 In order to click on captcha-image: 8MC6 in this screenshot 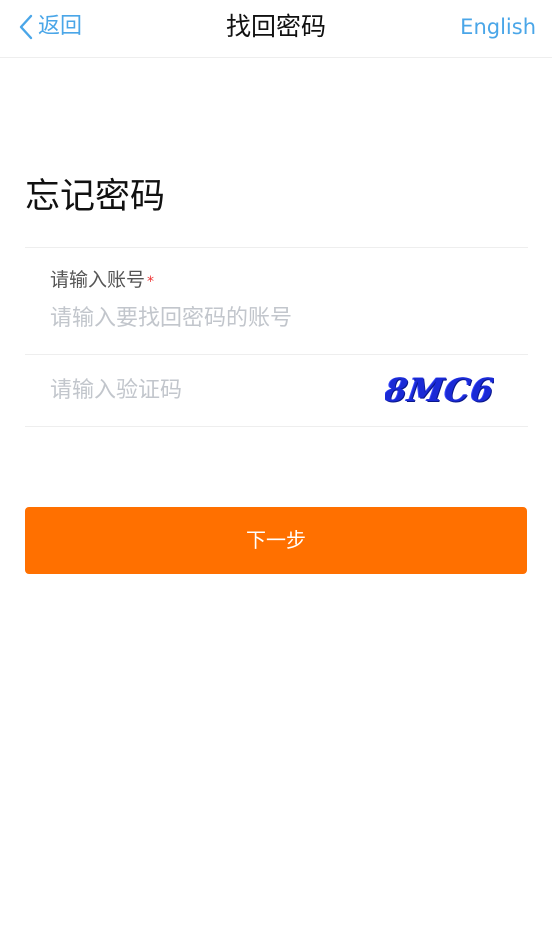, I will do `click(439, 390)`.